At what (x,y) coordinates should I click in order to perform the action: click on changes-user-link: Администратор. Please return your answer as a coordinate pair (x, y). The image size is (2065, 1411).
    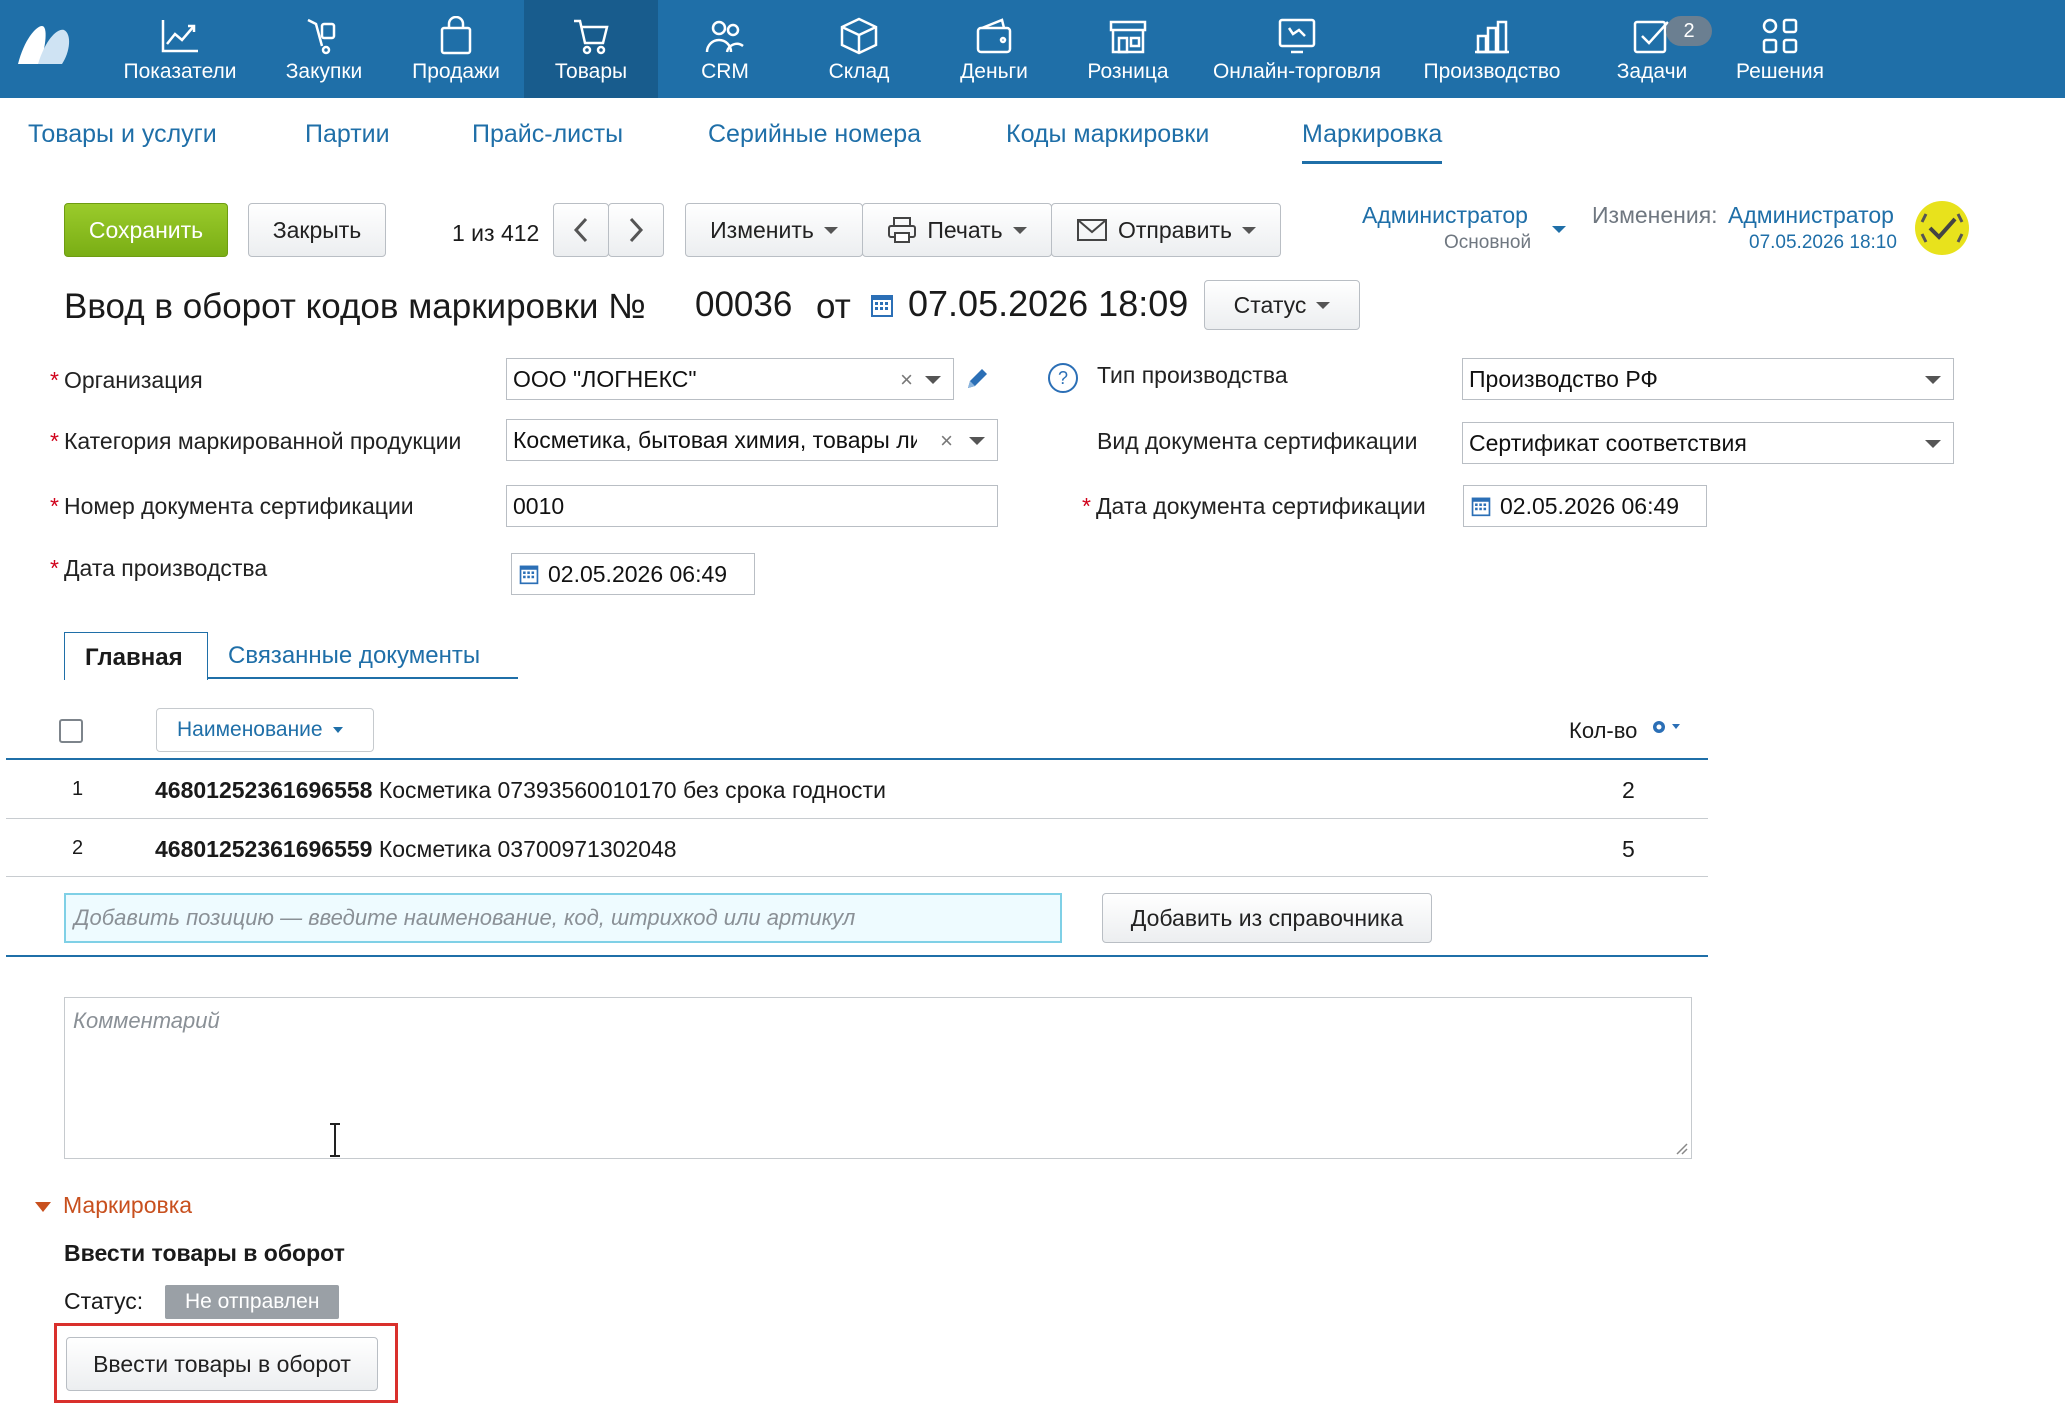
    Looking at the image, I should click on (1811, 215).